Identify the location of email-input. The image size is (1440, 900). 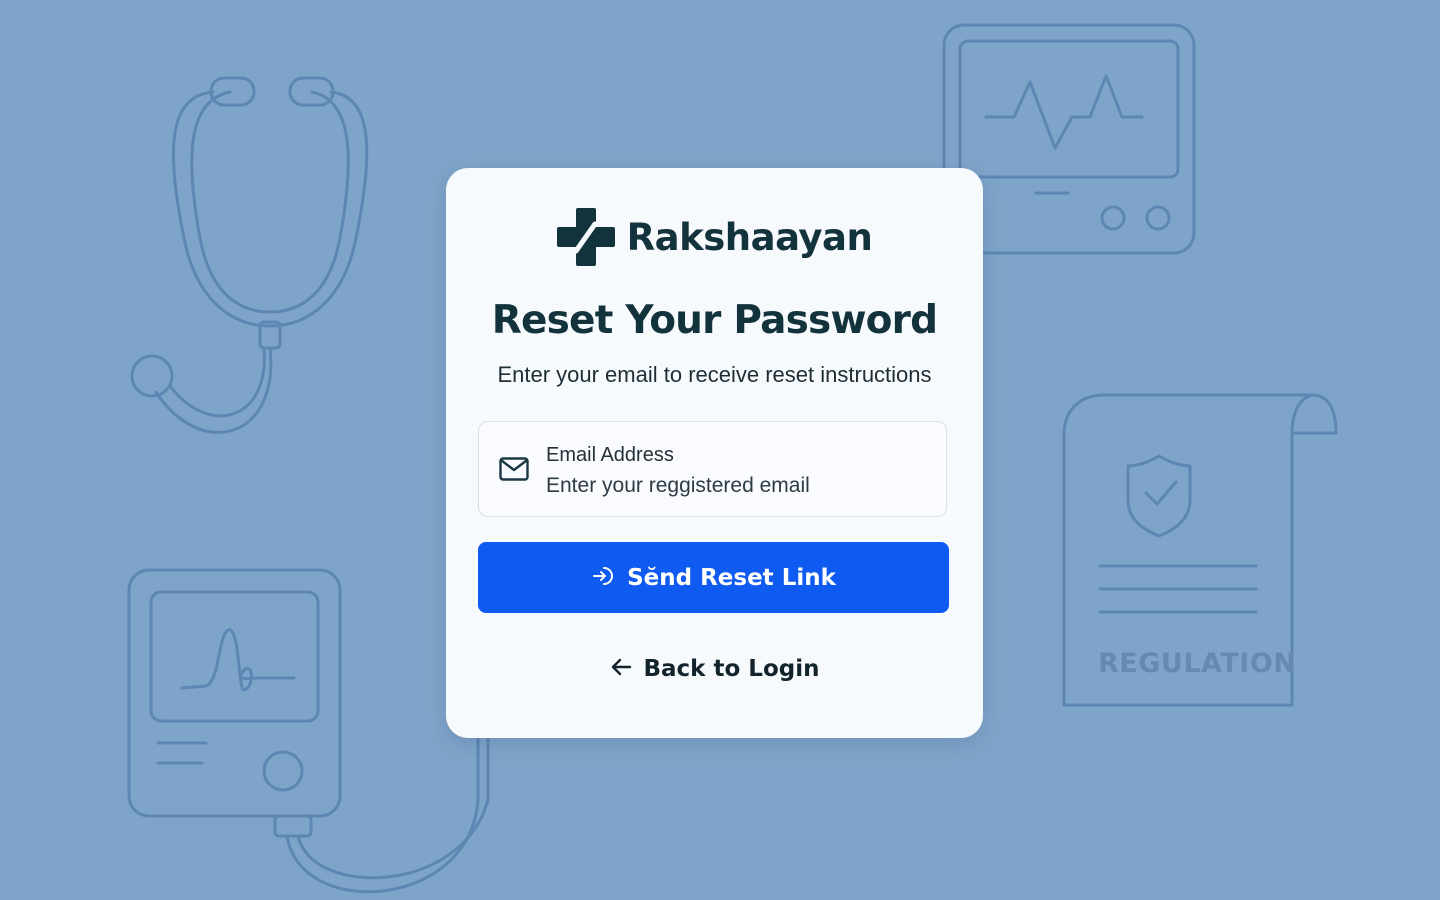
(736, 486).